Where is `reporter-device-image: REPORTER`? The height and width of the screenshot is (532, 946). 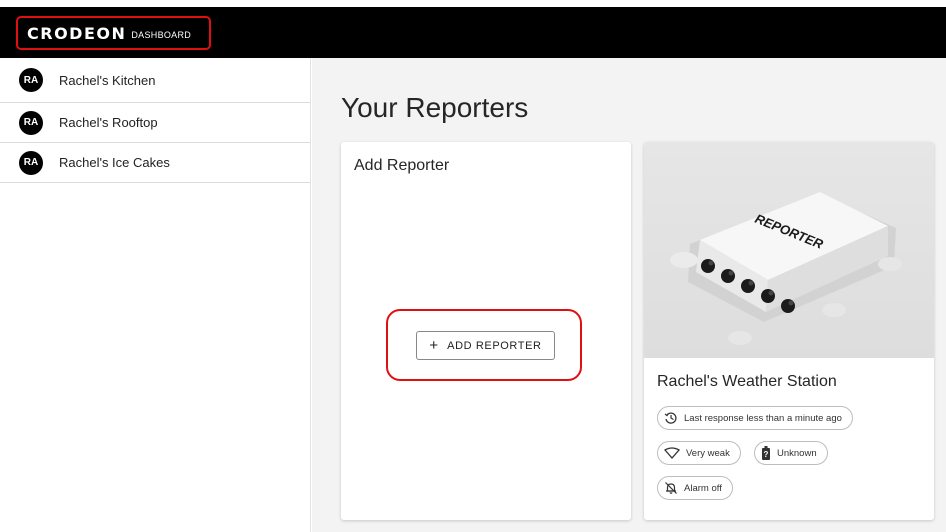
reporter-device-image: REPORTER is located at coordinates (789, 250).